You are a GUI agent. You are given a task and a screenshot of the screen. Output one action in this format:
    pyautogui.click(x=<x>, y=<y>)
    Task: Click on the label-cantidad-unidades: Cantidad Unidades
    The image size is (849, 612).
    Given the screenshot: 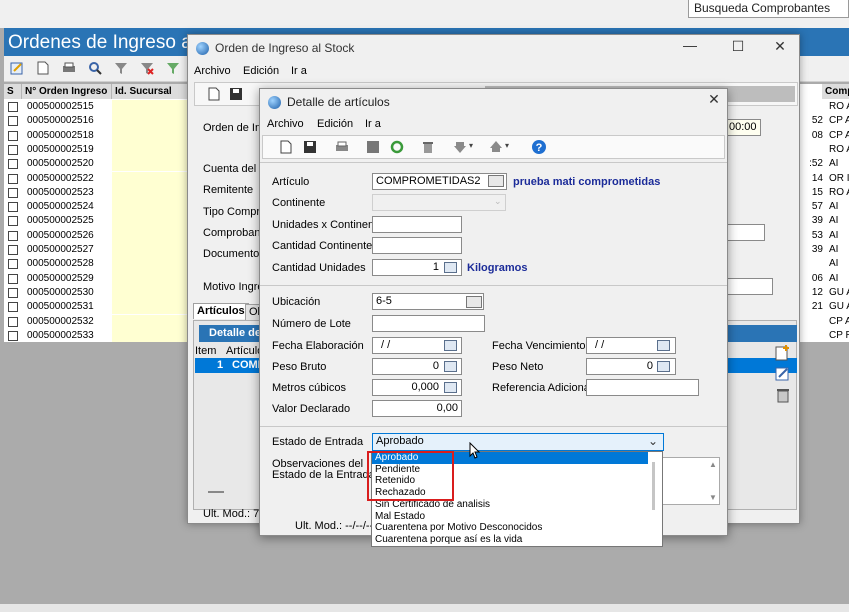 What is the action you would take?
    pyautogui.click(x=319, y=268)
    